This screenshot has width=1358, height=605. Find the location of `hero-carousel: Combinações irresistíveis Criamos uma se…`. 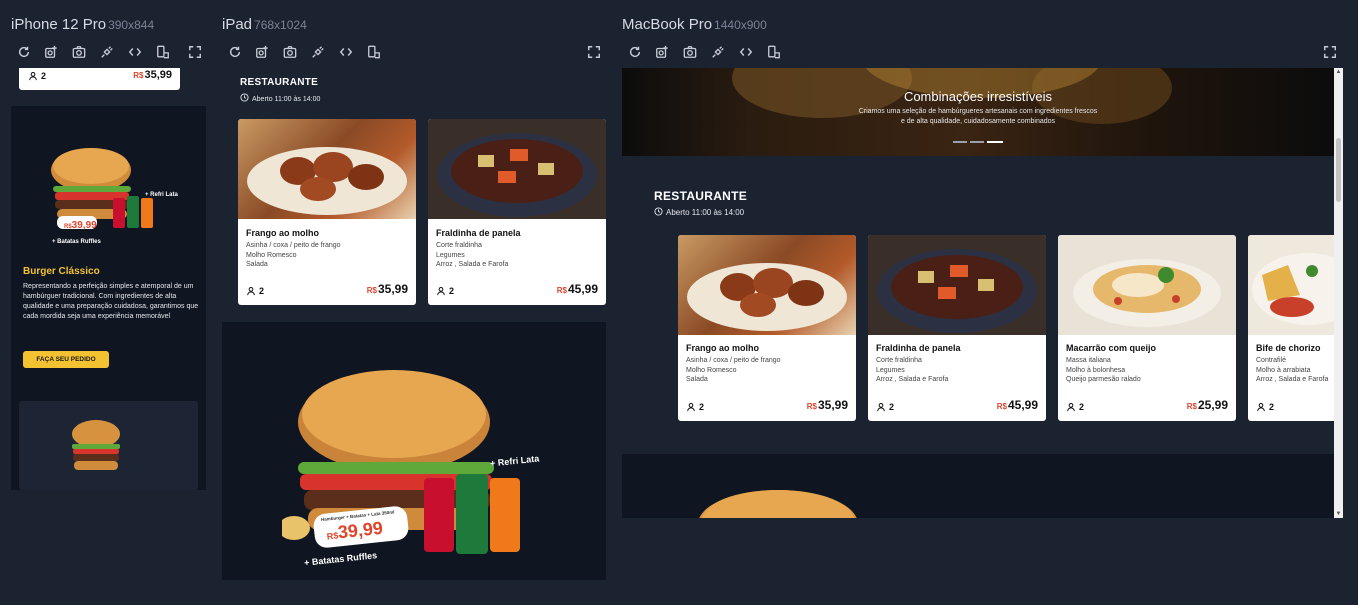

hero-carousel: Combinações irresistíveis Criamos uma se… is located at coordinates (978, 112).